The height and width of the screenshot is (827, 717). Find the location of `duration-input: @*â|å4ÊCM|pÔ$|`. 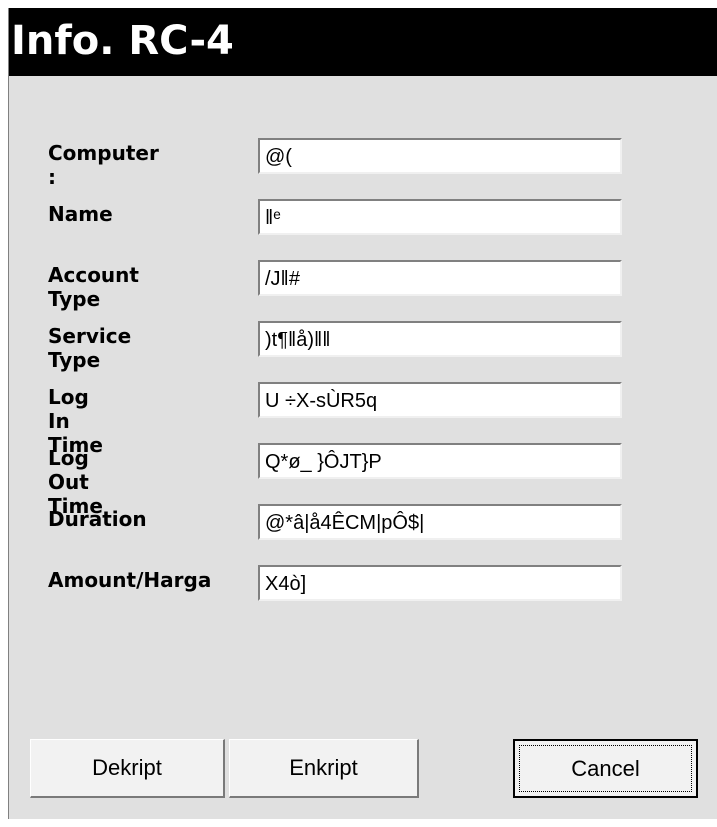

duration-input: @*â|å4ÊCM|pÔ$| is located at coordinates (440, 522).